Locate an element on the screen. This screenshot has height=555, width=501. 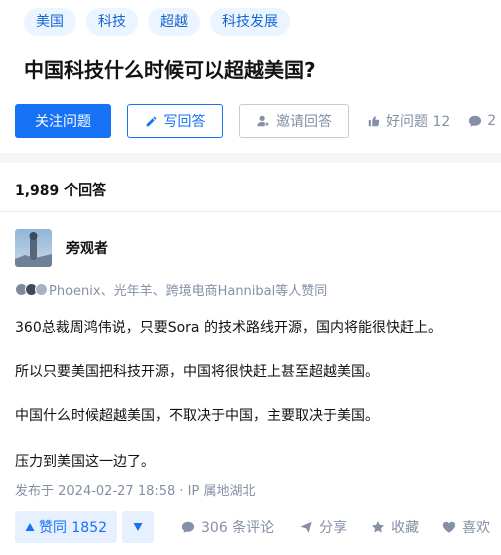
post-time: 发布于 2024-02-27 18:58 · IP 属地湖北 is located at coordinates (135, 489).